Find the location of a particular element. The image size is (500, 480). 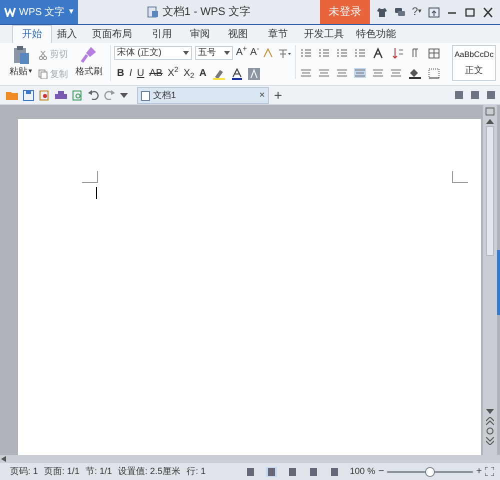

print-preview-icon is located at coordinates (77, 95).